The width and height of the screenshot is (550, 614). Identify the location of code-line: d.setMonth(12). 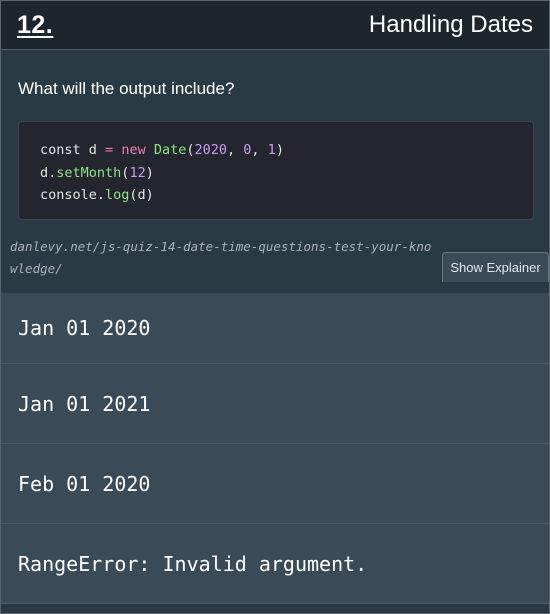
(276, 173).